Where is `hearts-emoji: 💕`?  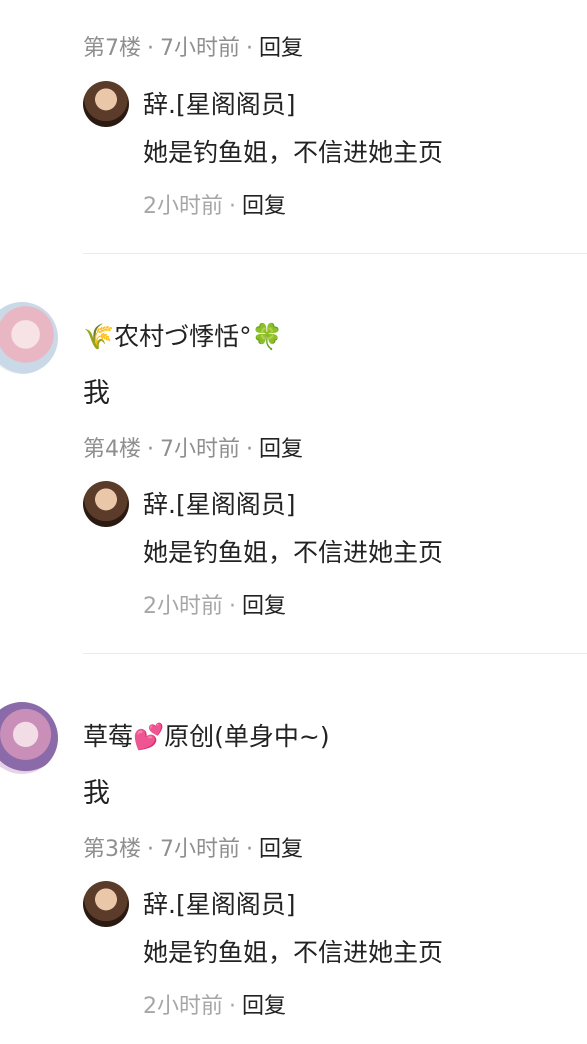
hearts-emoji: 💕 is located at coordinates (149, 736).